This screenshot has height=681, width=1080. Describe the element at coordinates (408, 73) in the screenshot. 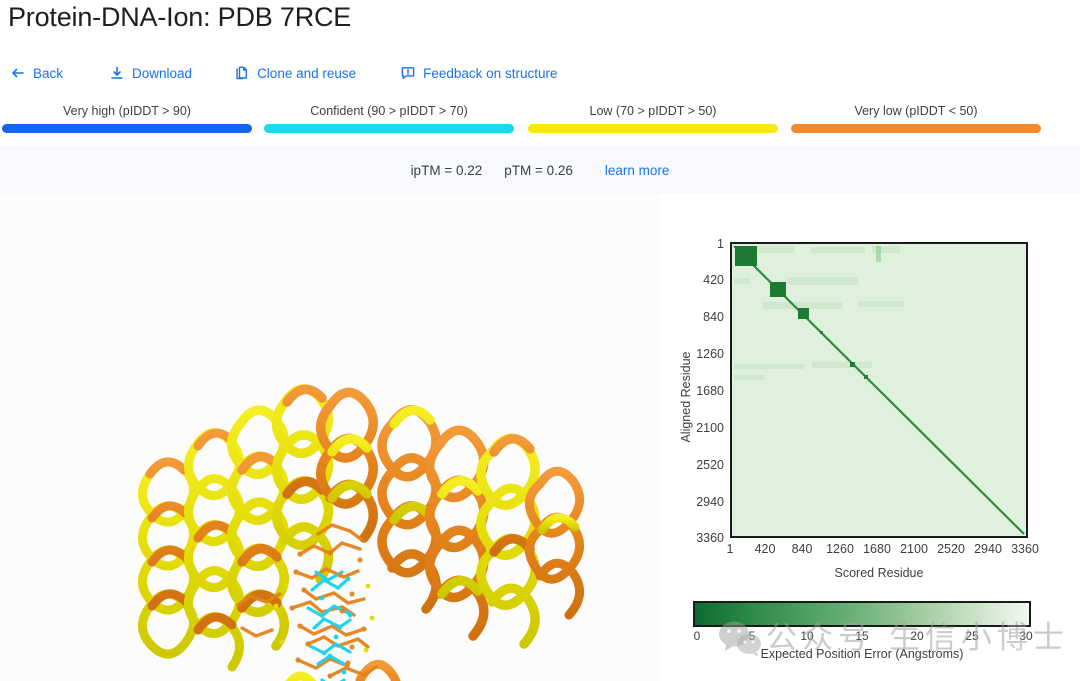

I see `feedback-icon` at that location.